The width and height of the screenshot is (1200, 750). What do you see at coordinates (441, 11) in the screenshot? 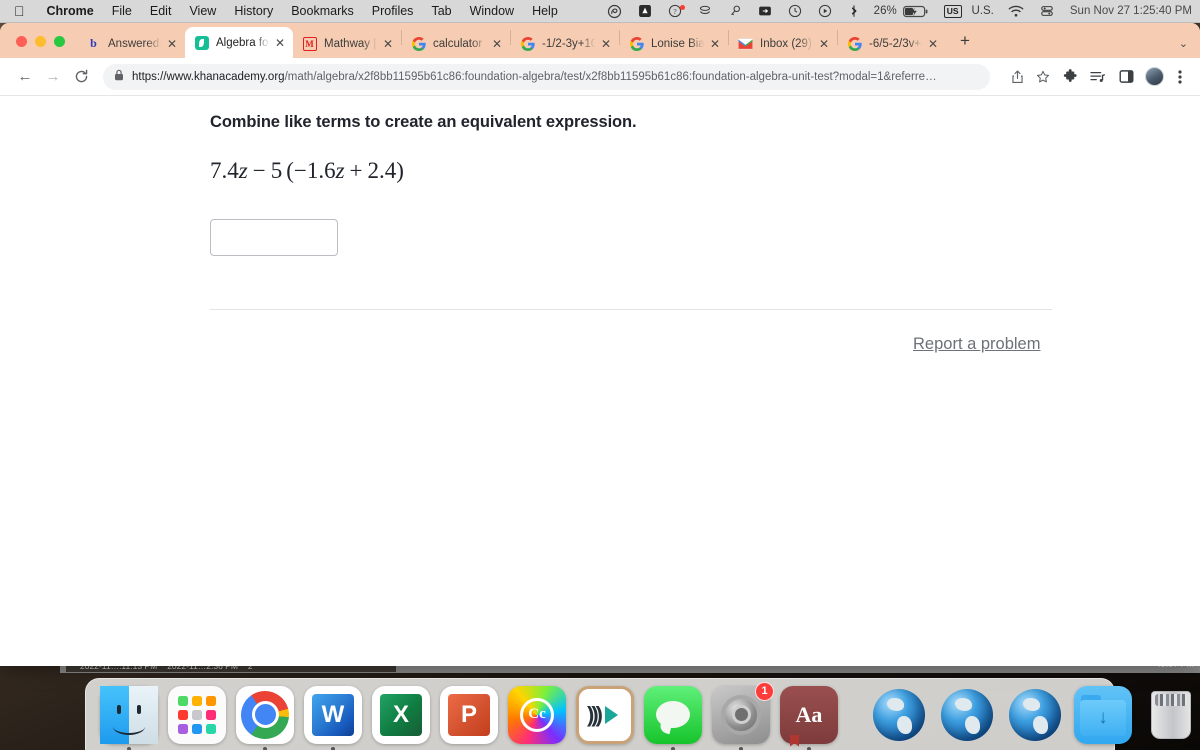
I see `menu-tab: Tab` at bounding box center [441, 11].